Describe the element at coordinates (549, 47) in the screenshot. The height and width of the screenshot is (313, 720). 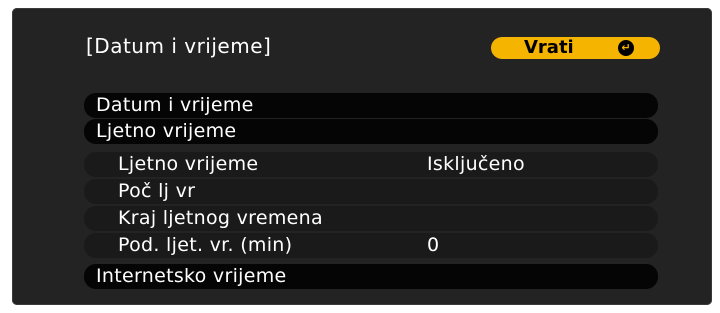
I see `back-button-label: Vrati` at that location.